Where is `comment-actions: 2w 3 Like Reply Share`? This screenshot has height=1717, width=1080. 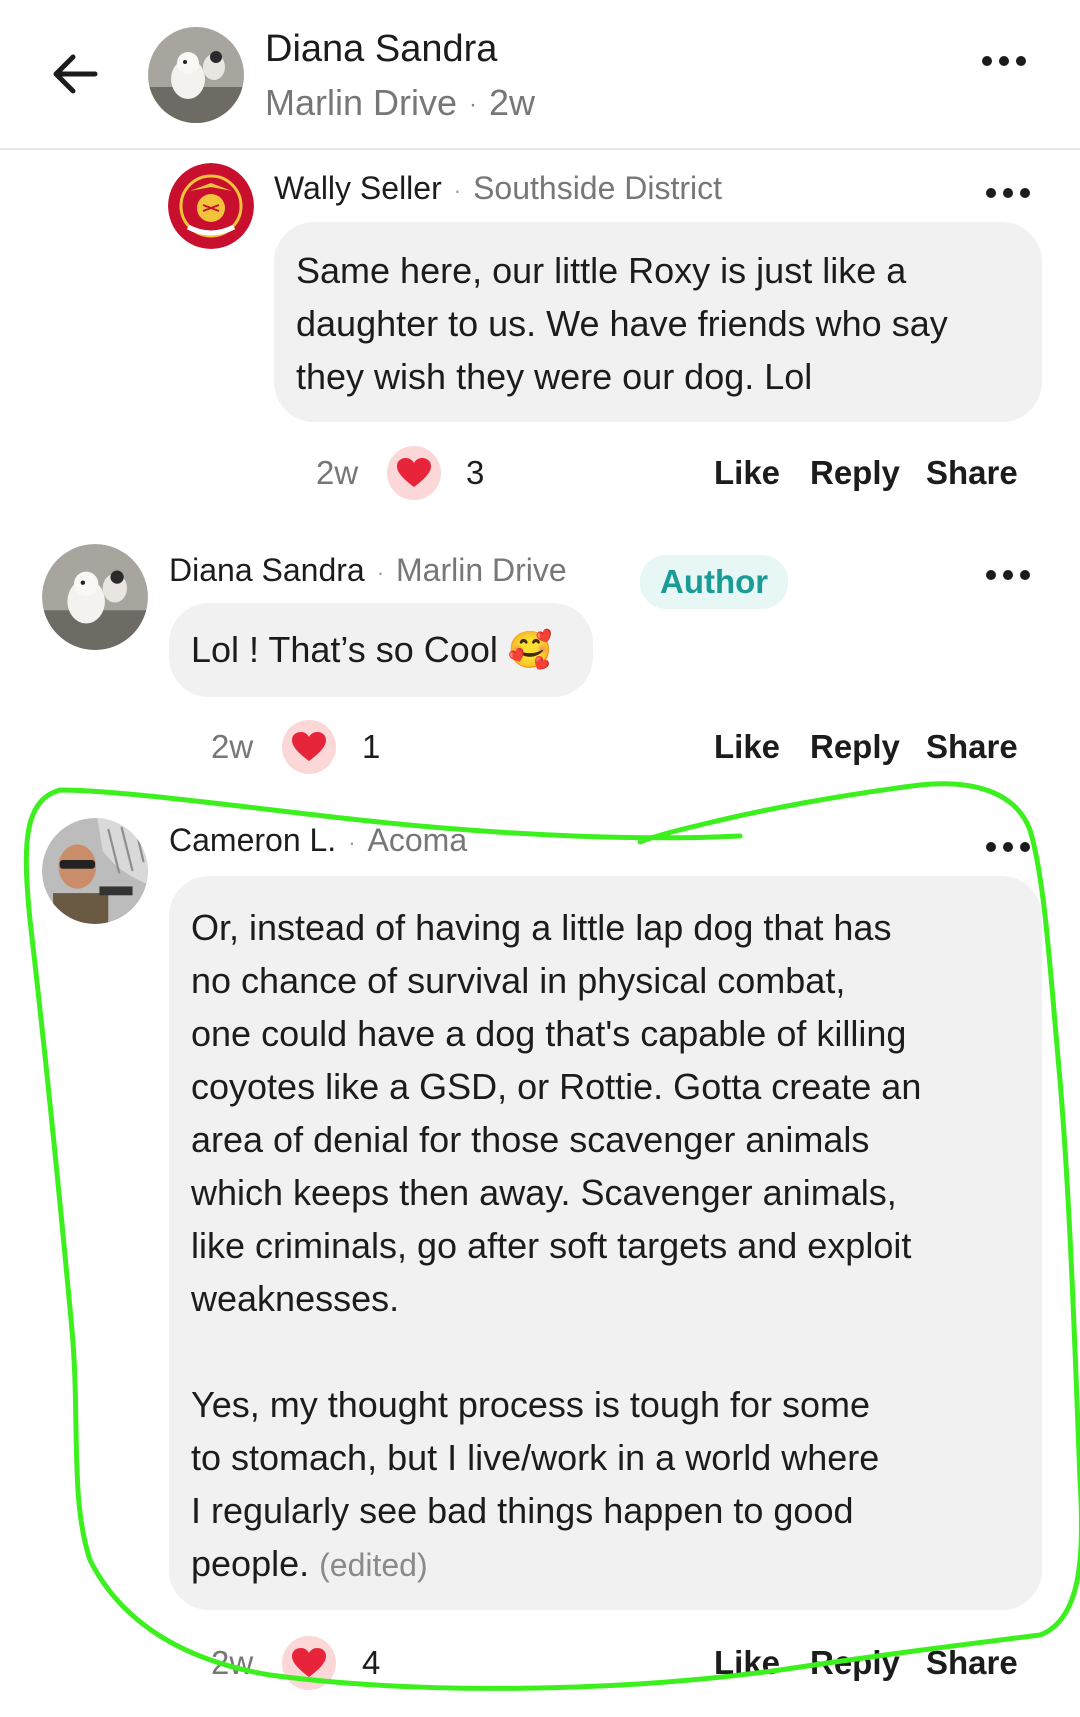 comment-actions: 2w 3 Like Reply Share is located at coordinates (540, 474).